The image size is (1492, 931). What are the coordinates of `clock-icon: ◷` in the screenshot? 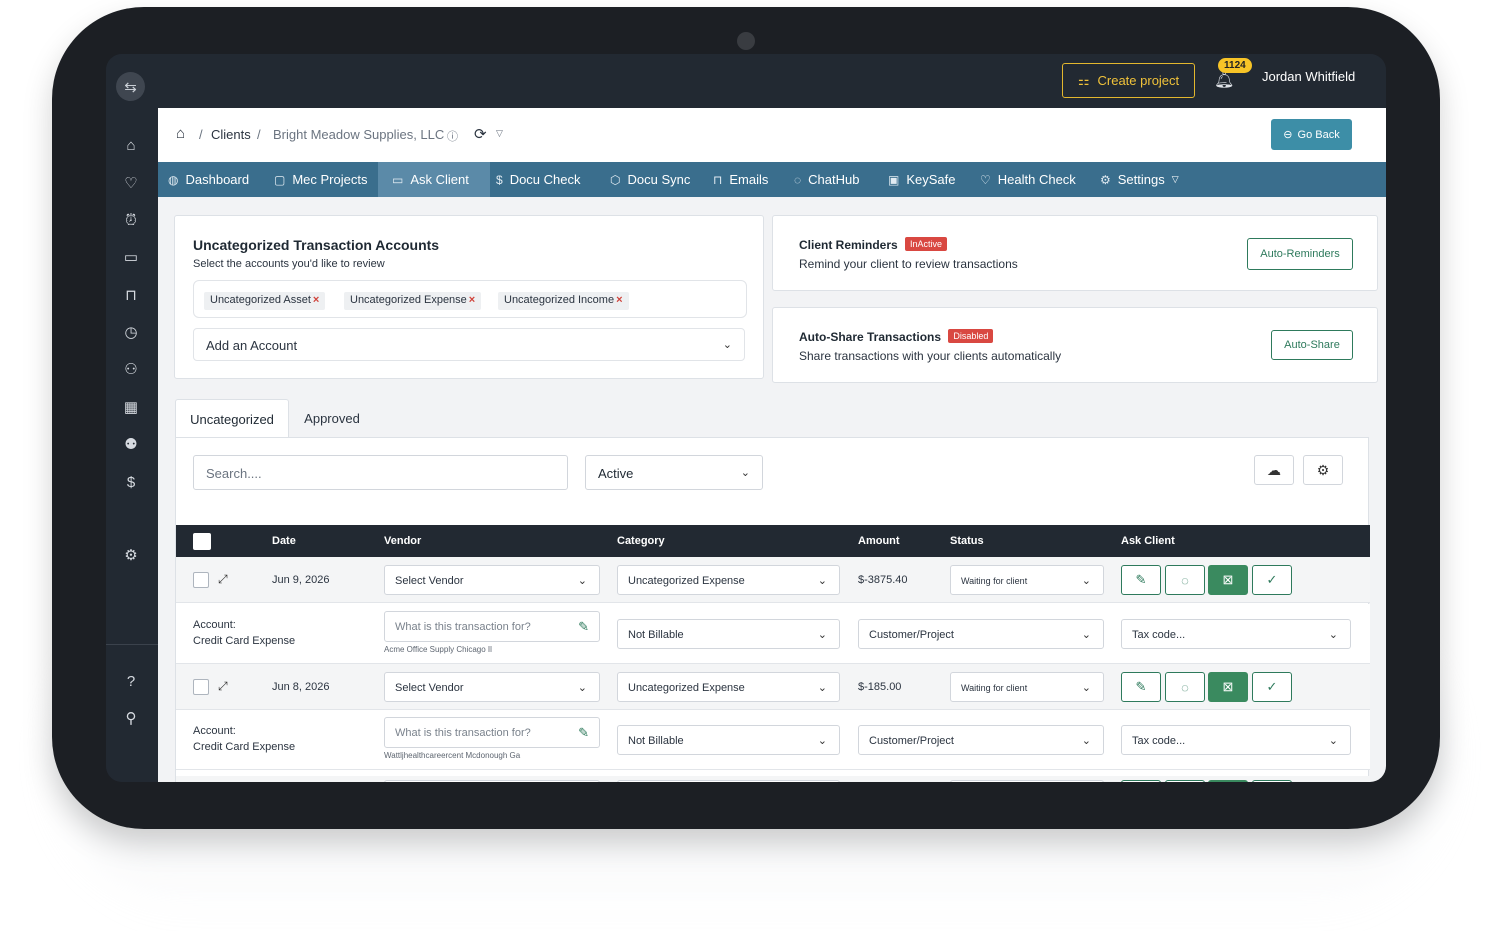 It's located at (131, 332).